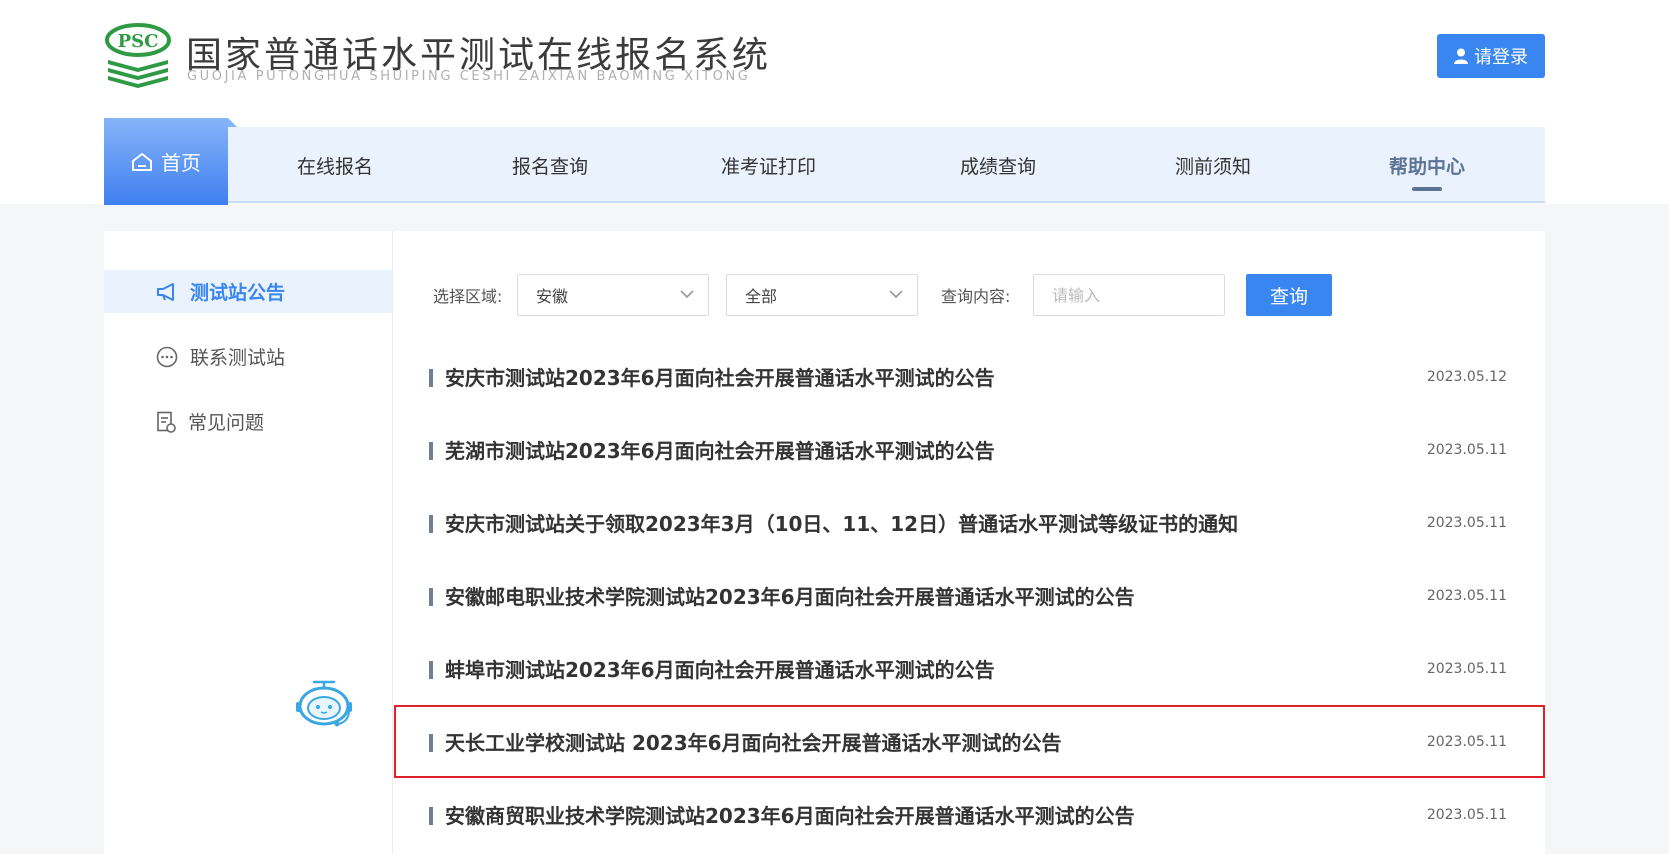 Image resolution: width=1669 pixels, height=854 pixels. What do you see at coordinates (822, 295) in the screenshot?
I see `category-select: 全部` at bounding box center [822, 295].